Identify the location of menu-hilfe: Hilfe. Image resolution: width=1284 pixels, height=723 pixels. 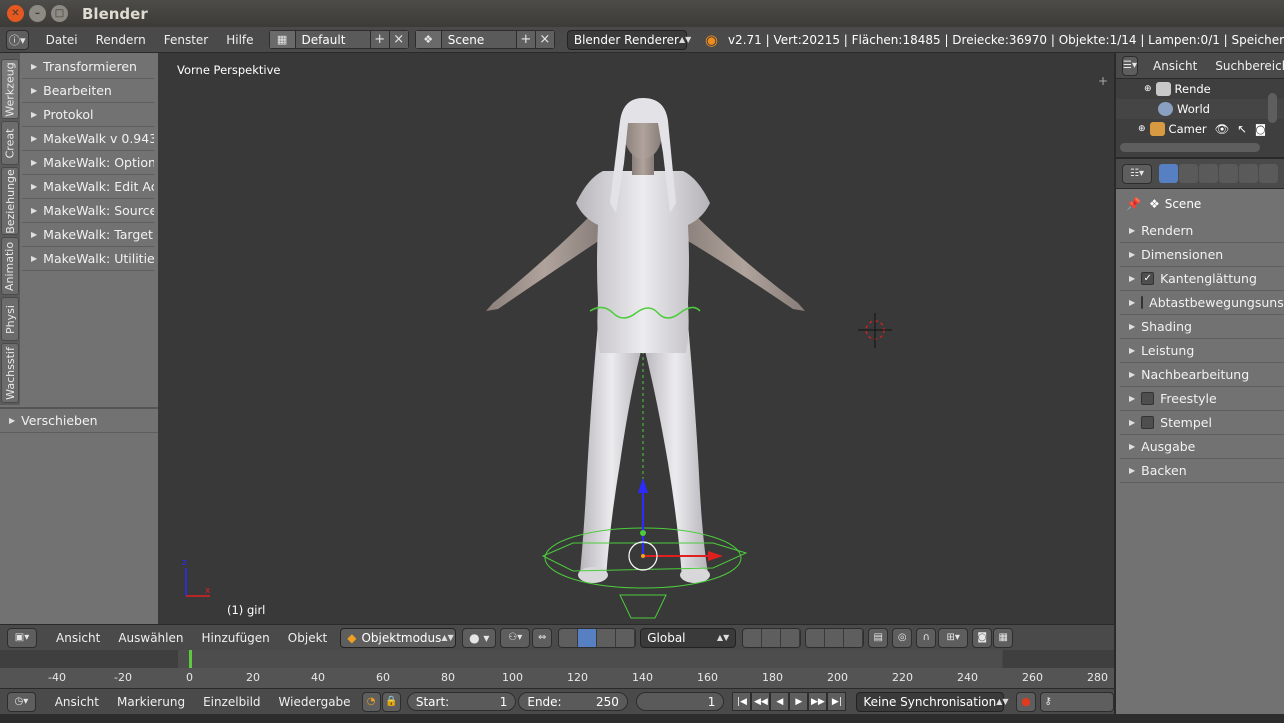
(239, 40).